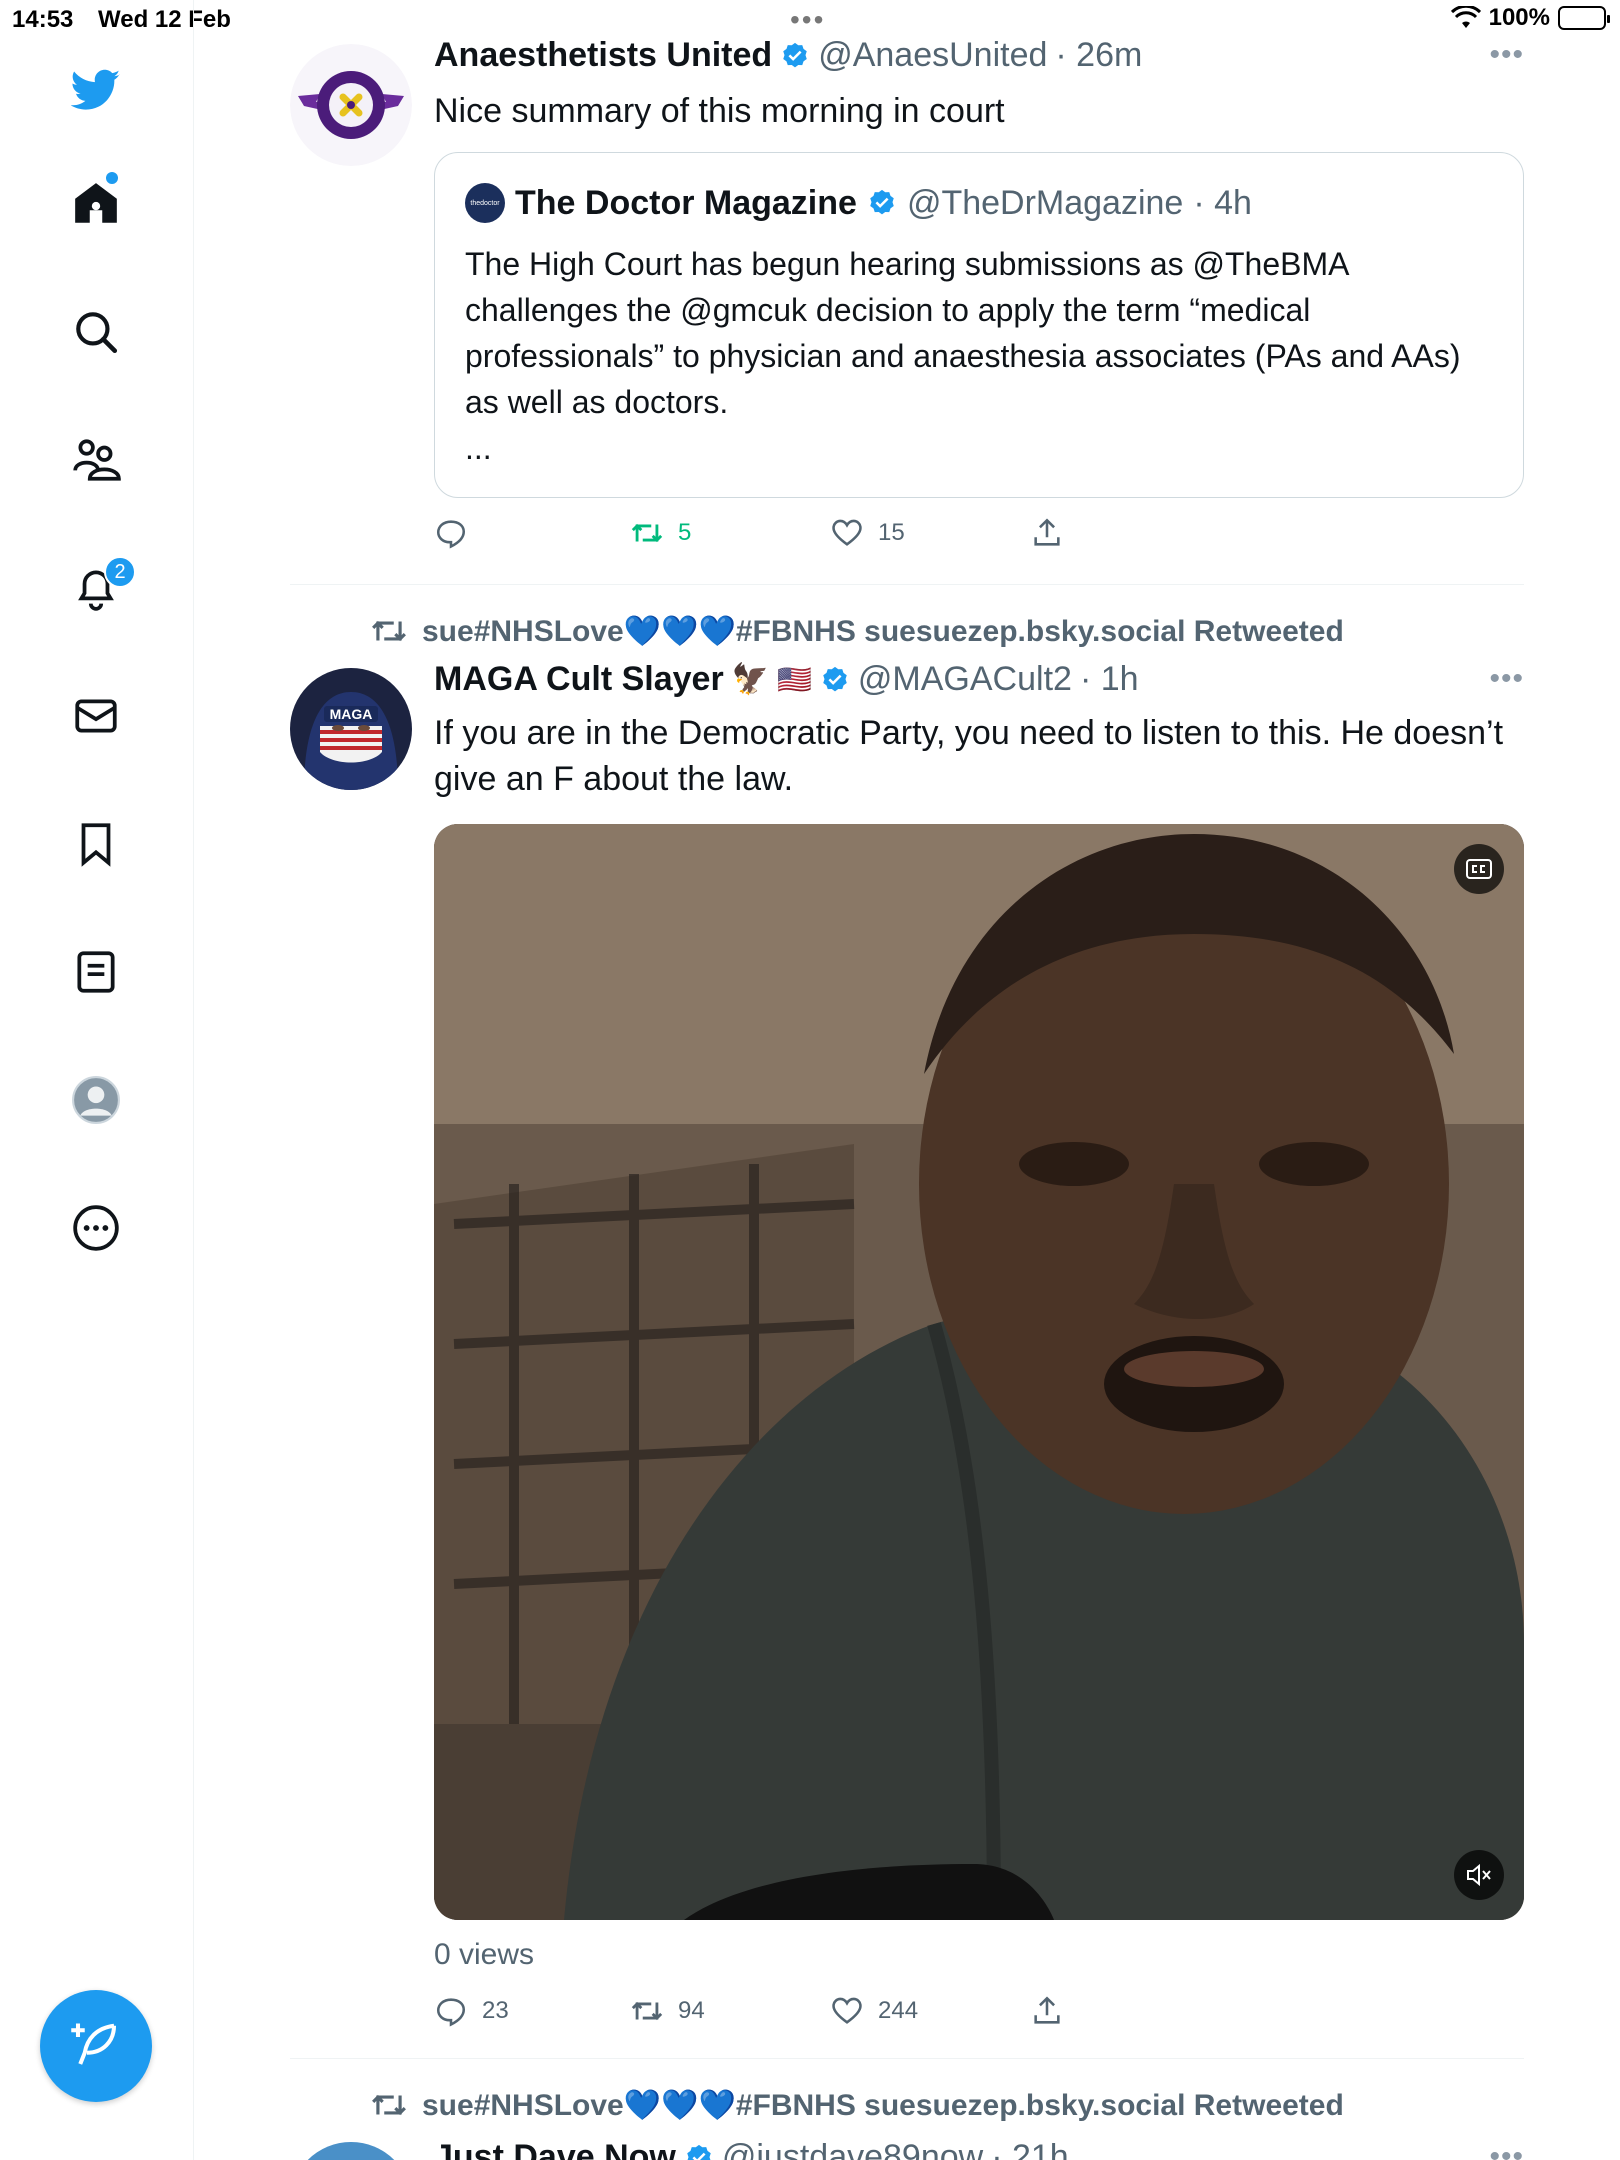  What do you see at coordinates (351, 2151) in the screenshot?
I see `avatar-just-dave-now` at bounding box center [351, 2151].